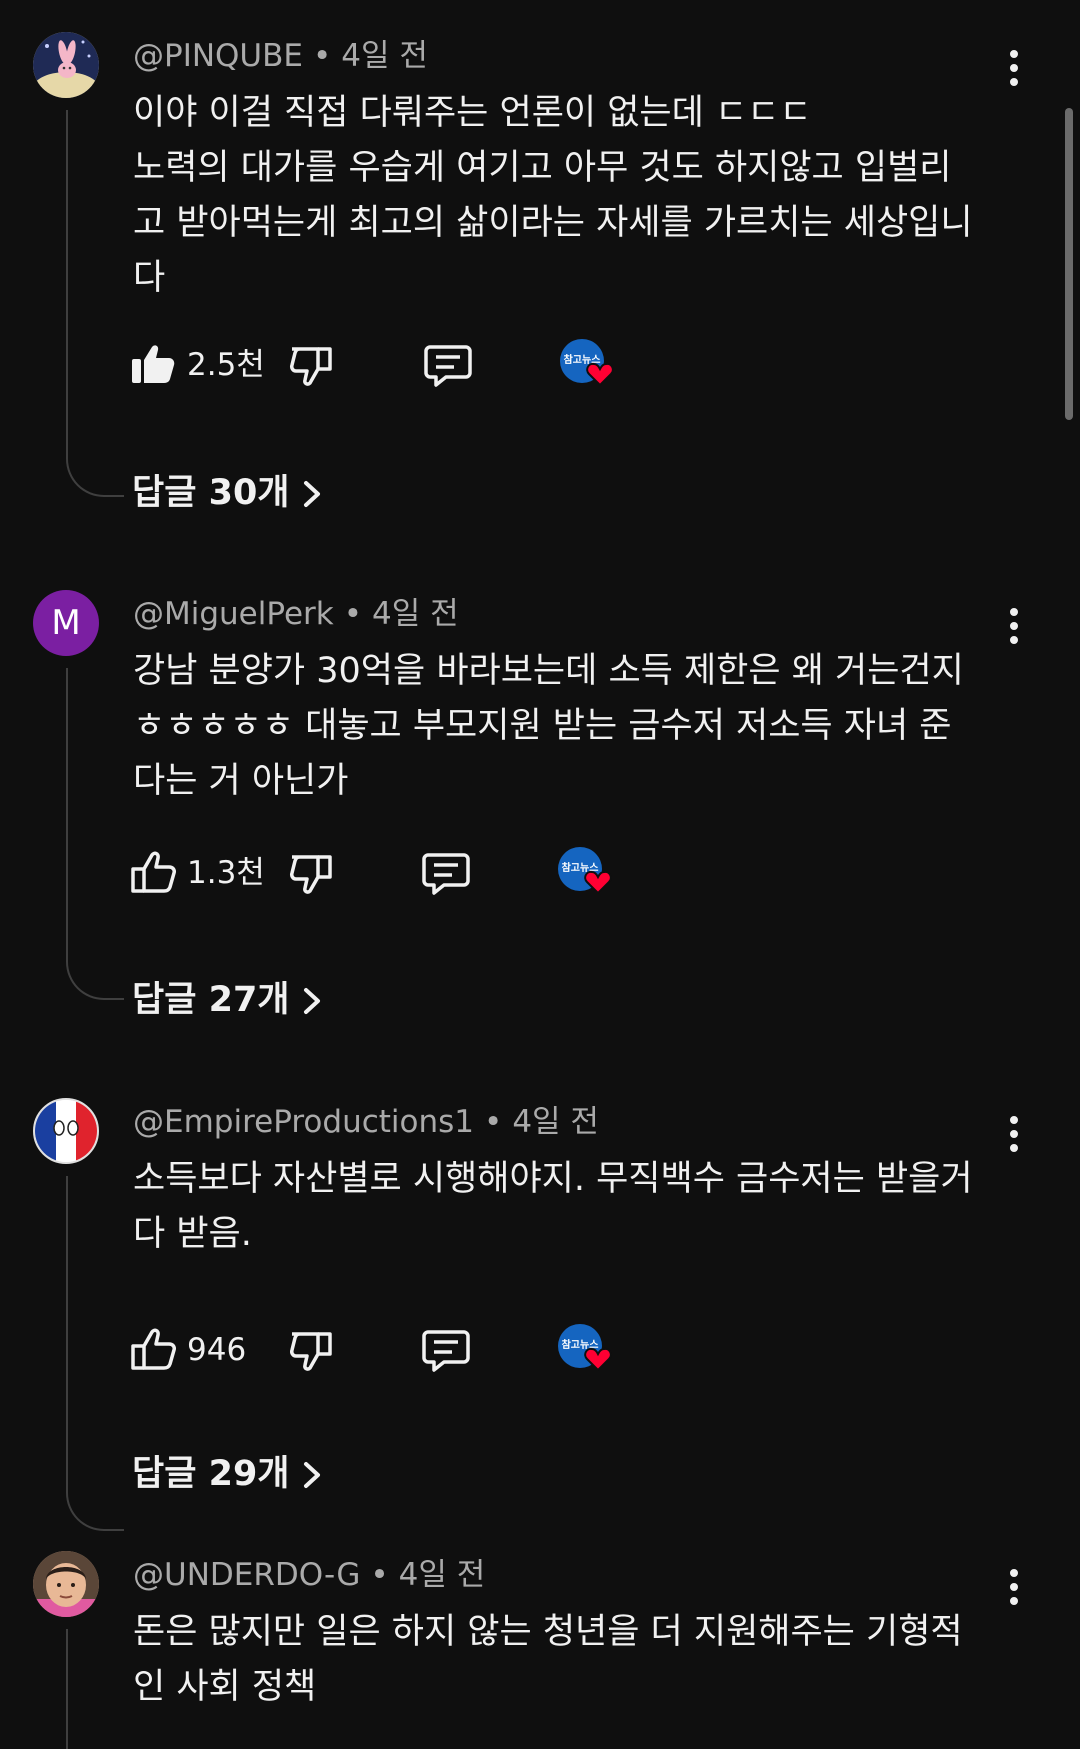 This screenshot has width=1080, height=1749. I want to click on like-count: 1.3천, so click(226, 873).